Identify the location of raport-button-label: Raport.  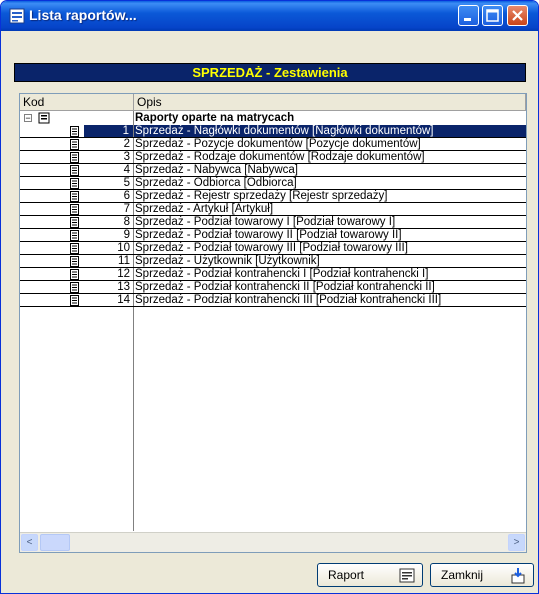
(346, 575).